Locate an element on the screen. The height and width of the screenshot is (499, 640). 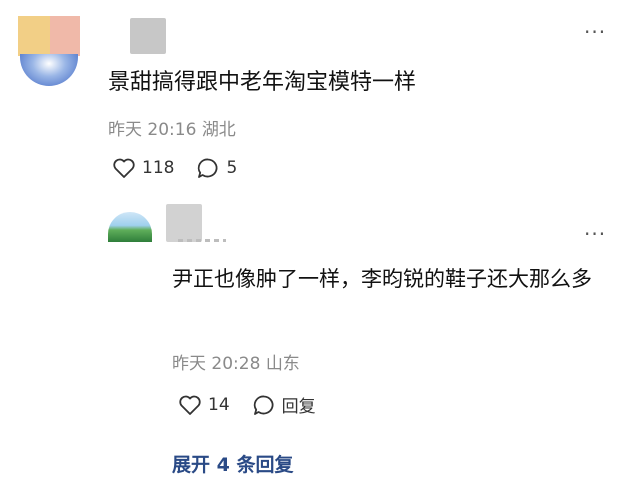
like-button: 118 is located at coordinates (143, 168).